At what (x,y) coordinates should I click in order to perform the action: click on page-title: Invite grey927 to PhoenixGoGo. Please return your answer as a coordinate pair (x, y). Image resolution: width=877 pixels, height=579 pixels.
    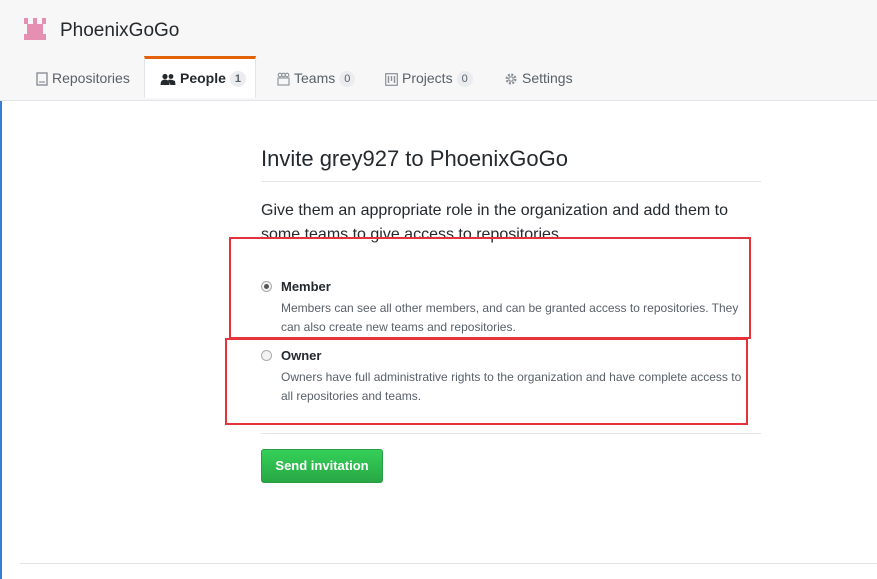
    Looking at the image, I should click on (414, 158).